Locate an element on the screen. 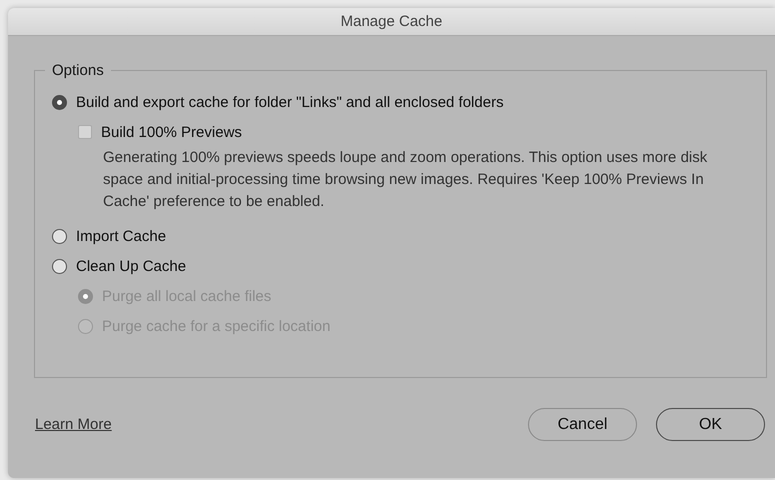 This screenshot has height=480, width=775. option-description: Generating 100% previews speeds loupe and zoom operations. This option uses more disk space and initial-processing time browsing new images. Requires 'Keep 100% Previews In Cache' preference to be enabled. is located at coordinates (405, 180).